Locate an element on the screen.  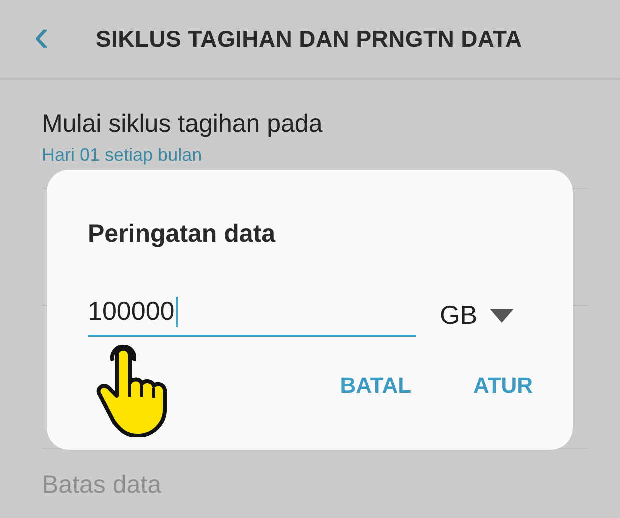
caret-icon is located at coordinates (502, 315).